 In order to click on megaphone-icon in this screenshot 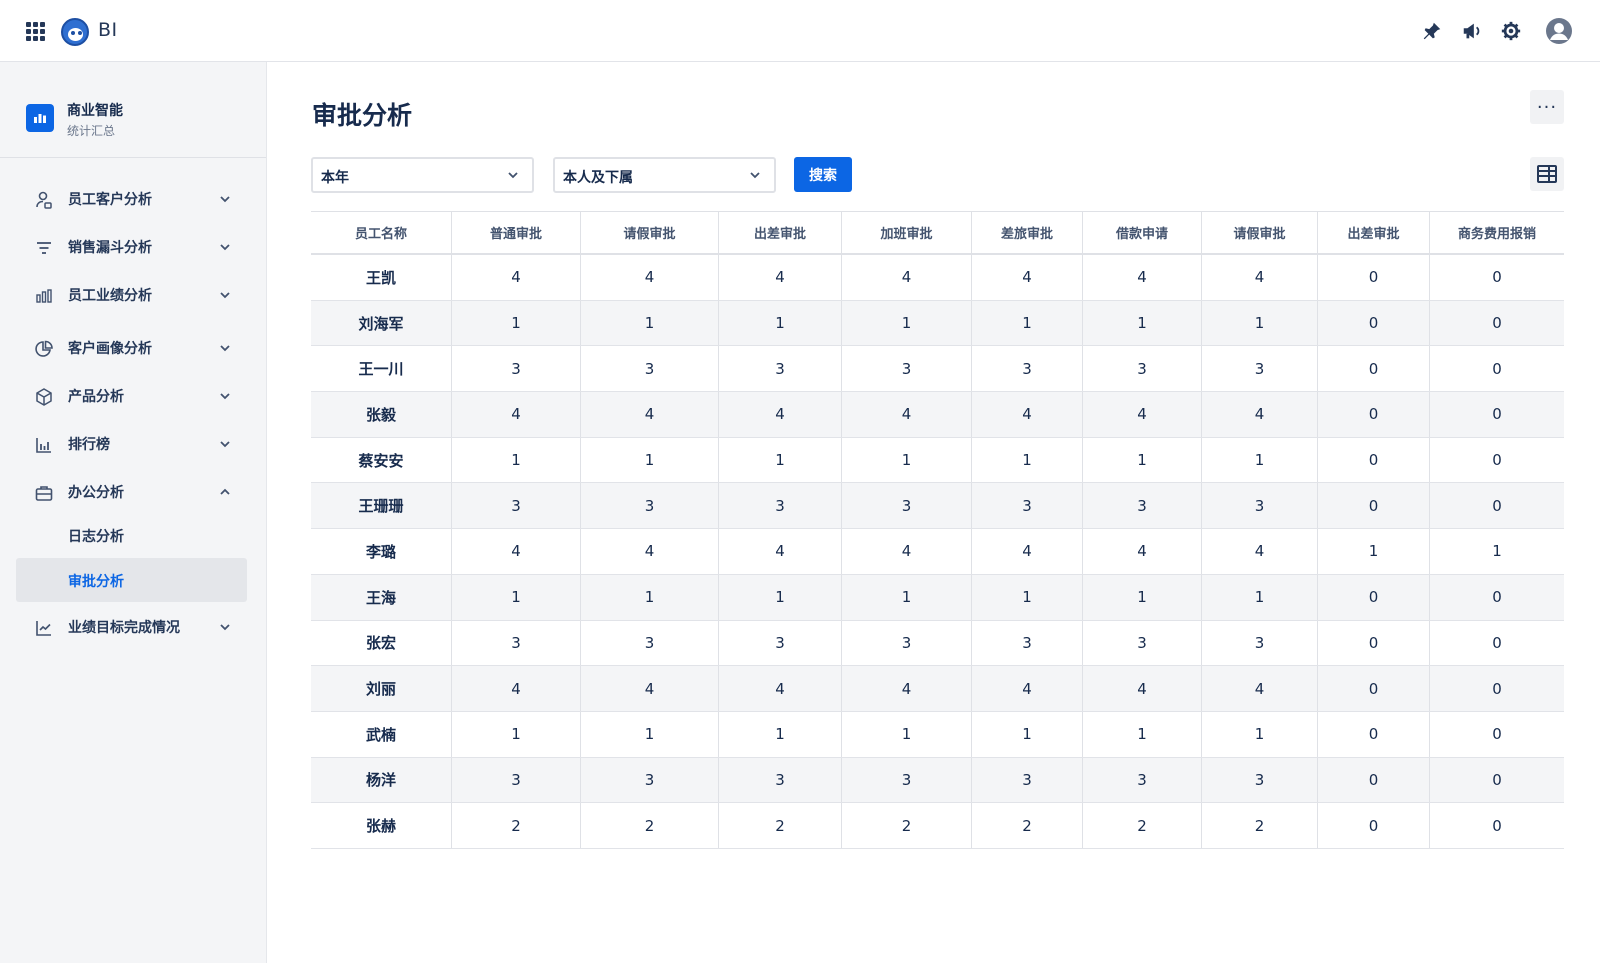, I will do `click(1472, 31)`.